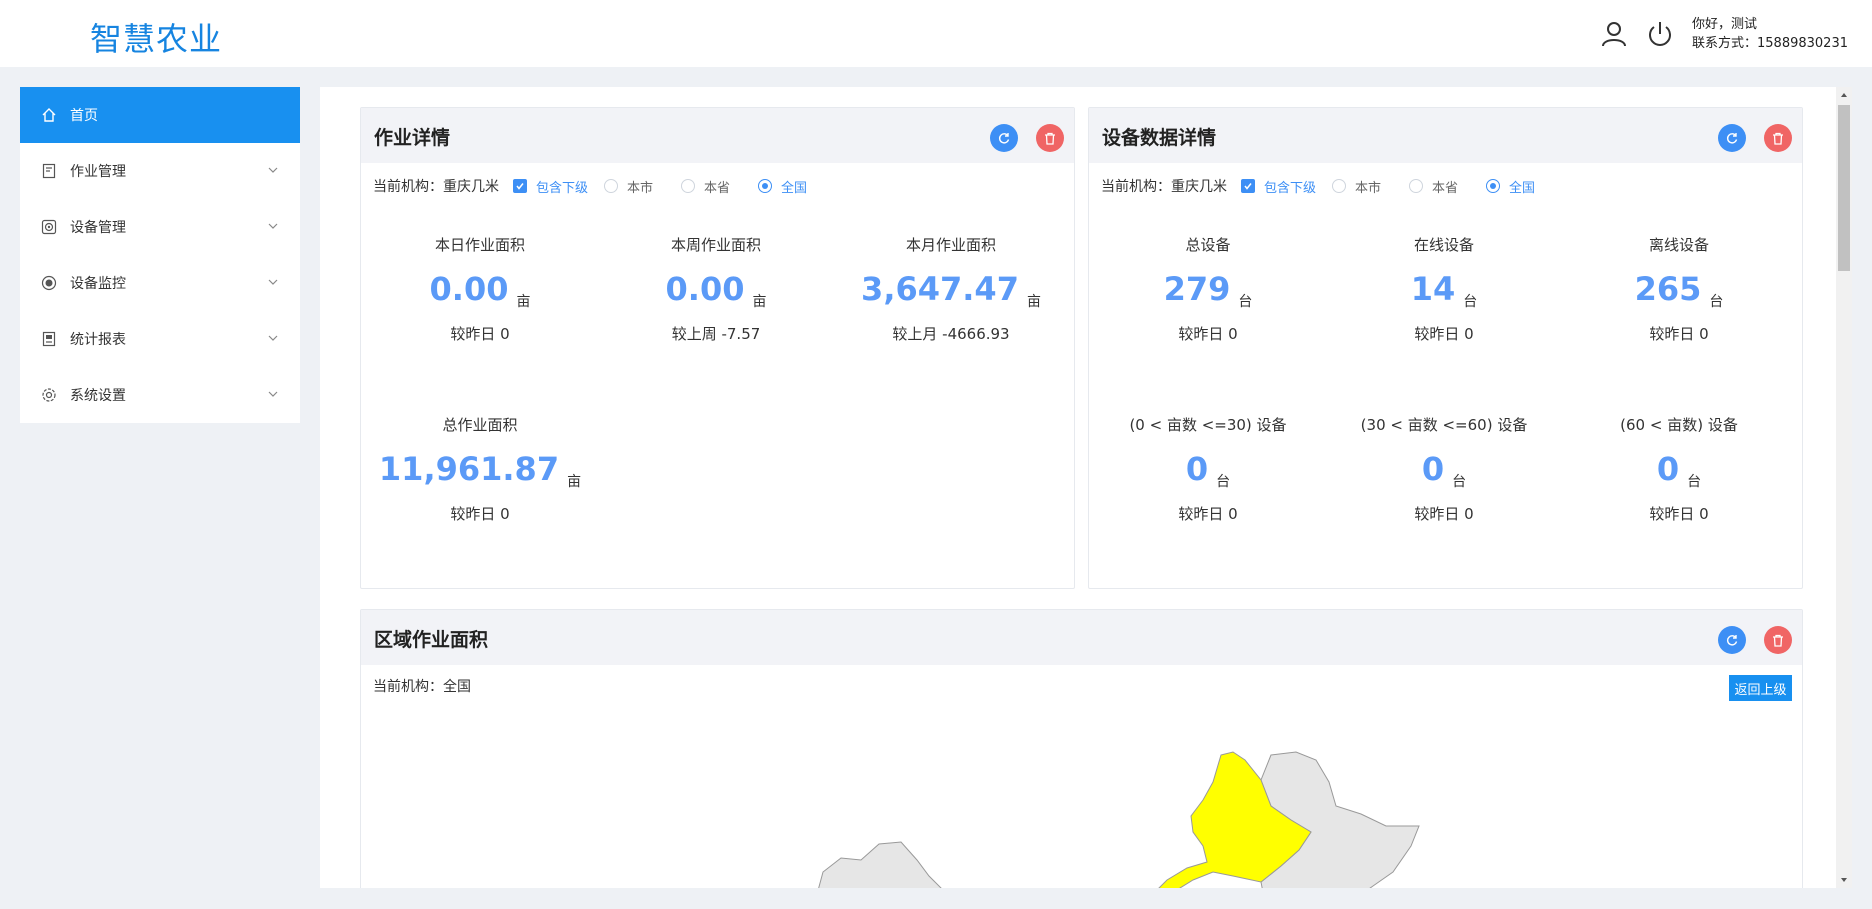  Describe the element at coordinates (1844, 95) in the screenshot. I see `scroll-up-arrow-icon` at that location.